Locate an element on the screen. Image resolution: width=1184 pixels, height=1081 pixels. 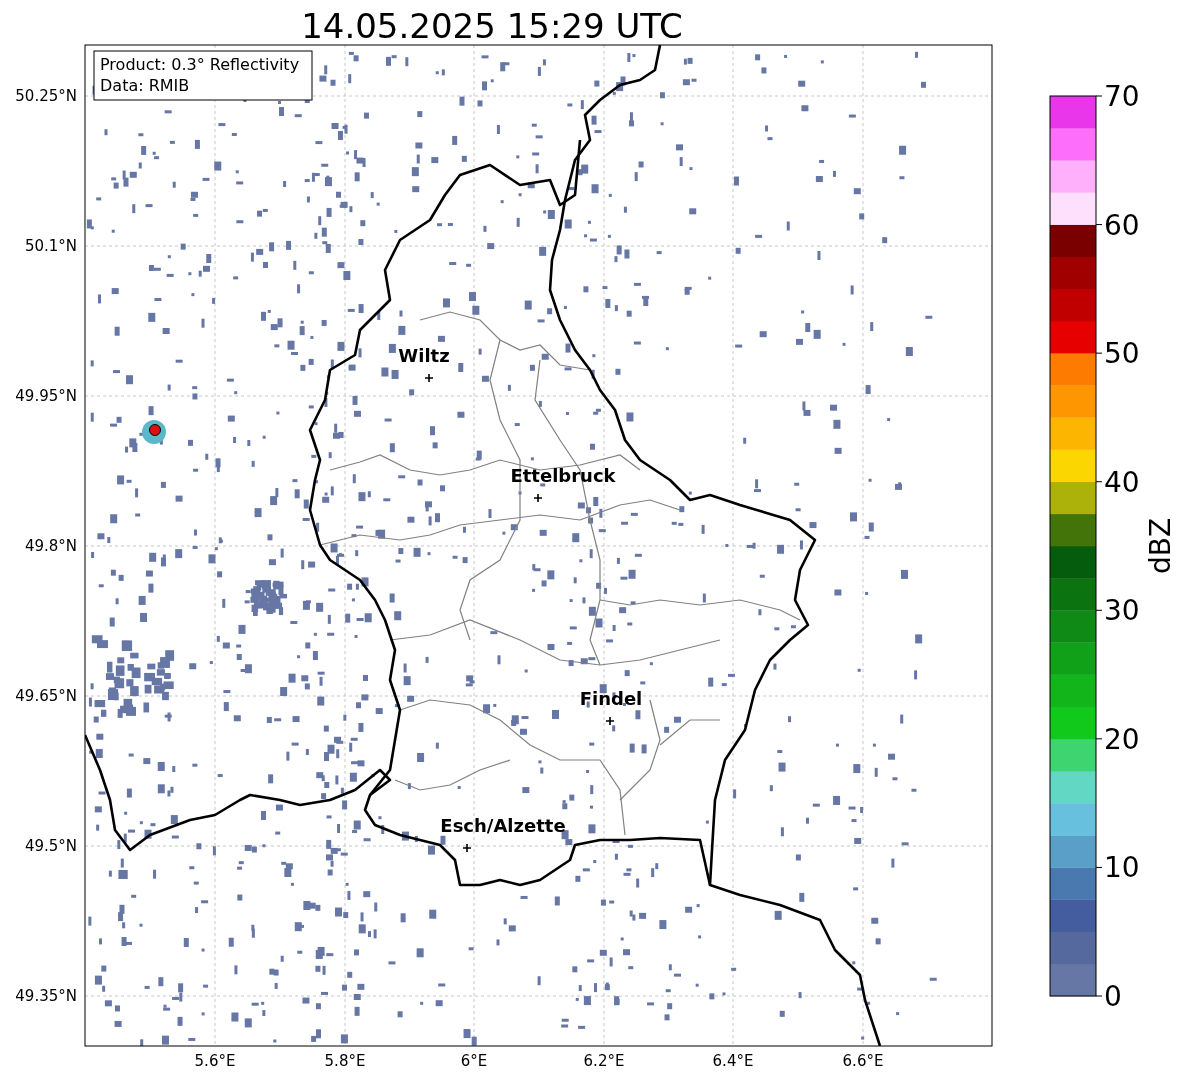
colorbar-label: dBZ is located at coordinates (1160, 546).